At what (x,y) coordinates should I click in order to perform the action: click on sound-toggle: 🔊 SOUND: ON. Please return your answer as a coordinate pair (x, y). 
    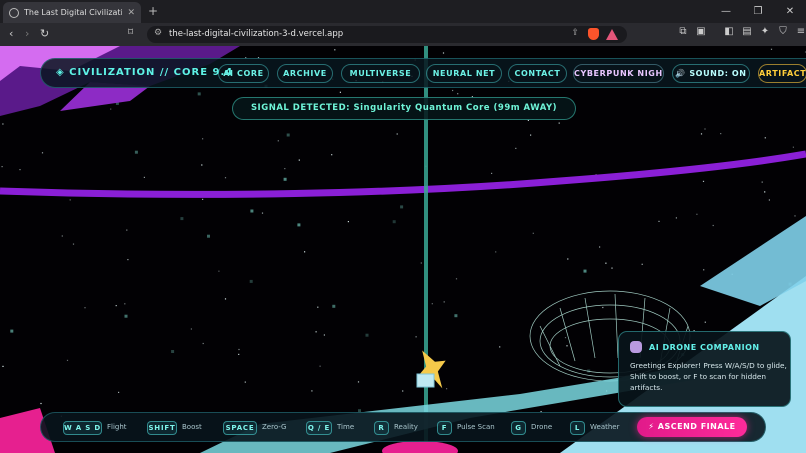
    Looking at the image, I should click on (711, 73).